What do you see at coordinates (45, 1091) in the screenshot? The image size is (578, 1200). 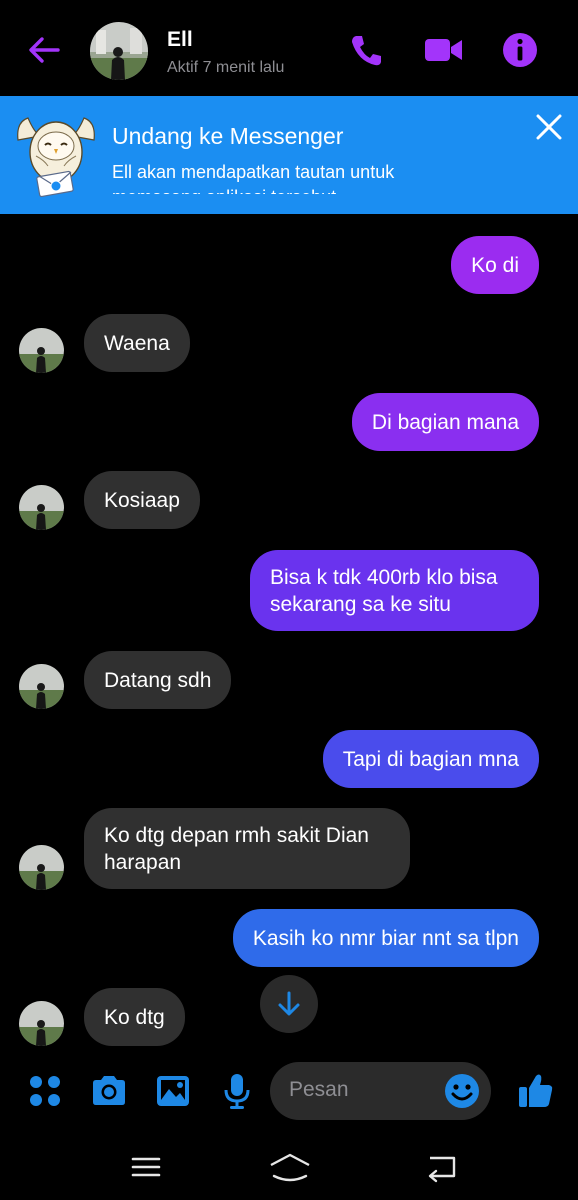 I see `apps-grid-icon` at bounding box center [45, 1091].